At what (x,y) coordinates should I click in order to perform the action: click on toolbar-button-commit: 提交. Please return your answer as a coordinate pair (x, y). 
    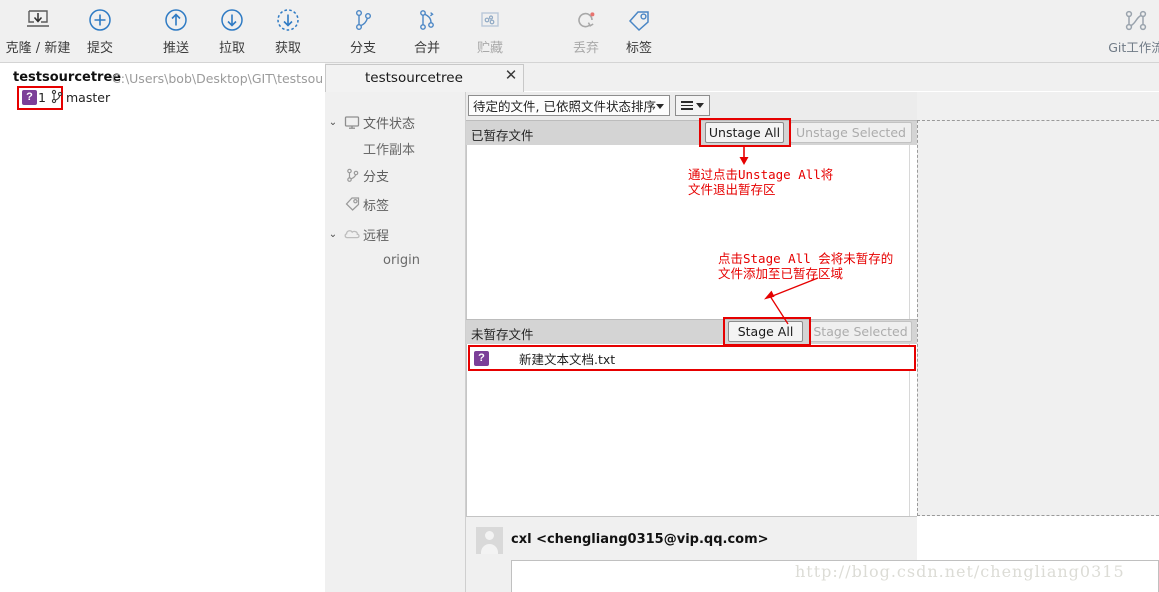
    Looking at the image, I should click on (100, 32).